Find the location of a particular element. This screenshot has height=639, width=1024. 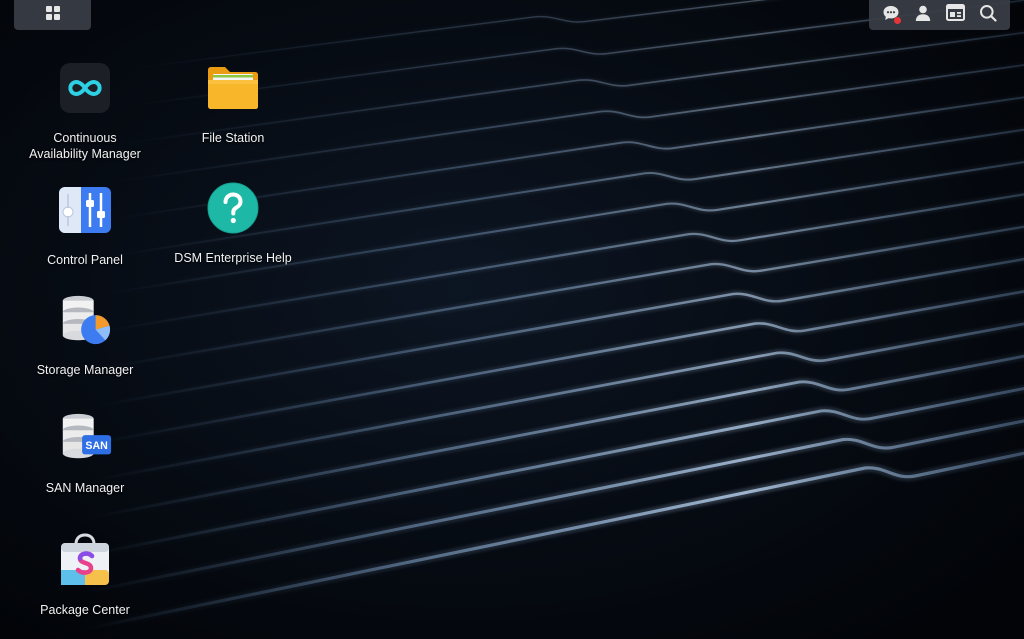

main-menu-button is located at coordinates (52, 15).